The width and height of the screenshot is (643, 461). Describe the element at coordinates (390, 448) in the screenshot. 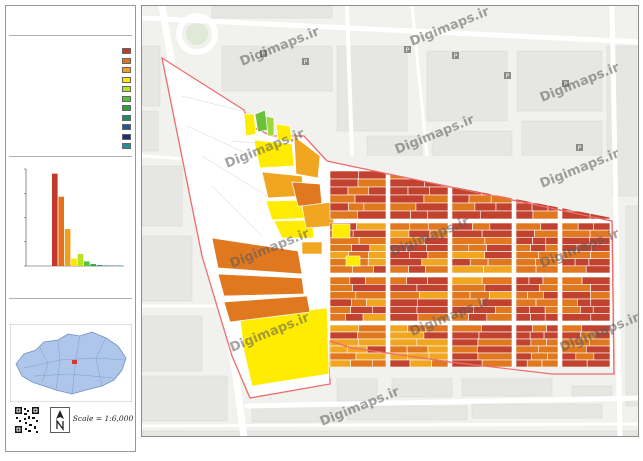

I see `copyright-notice` at that location.